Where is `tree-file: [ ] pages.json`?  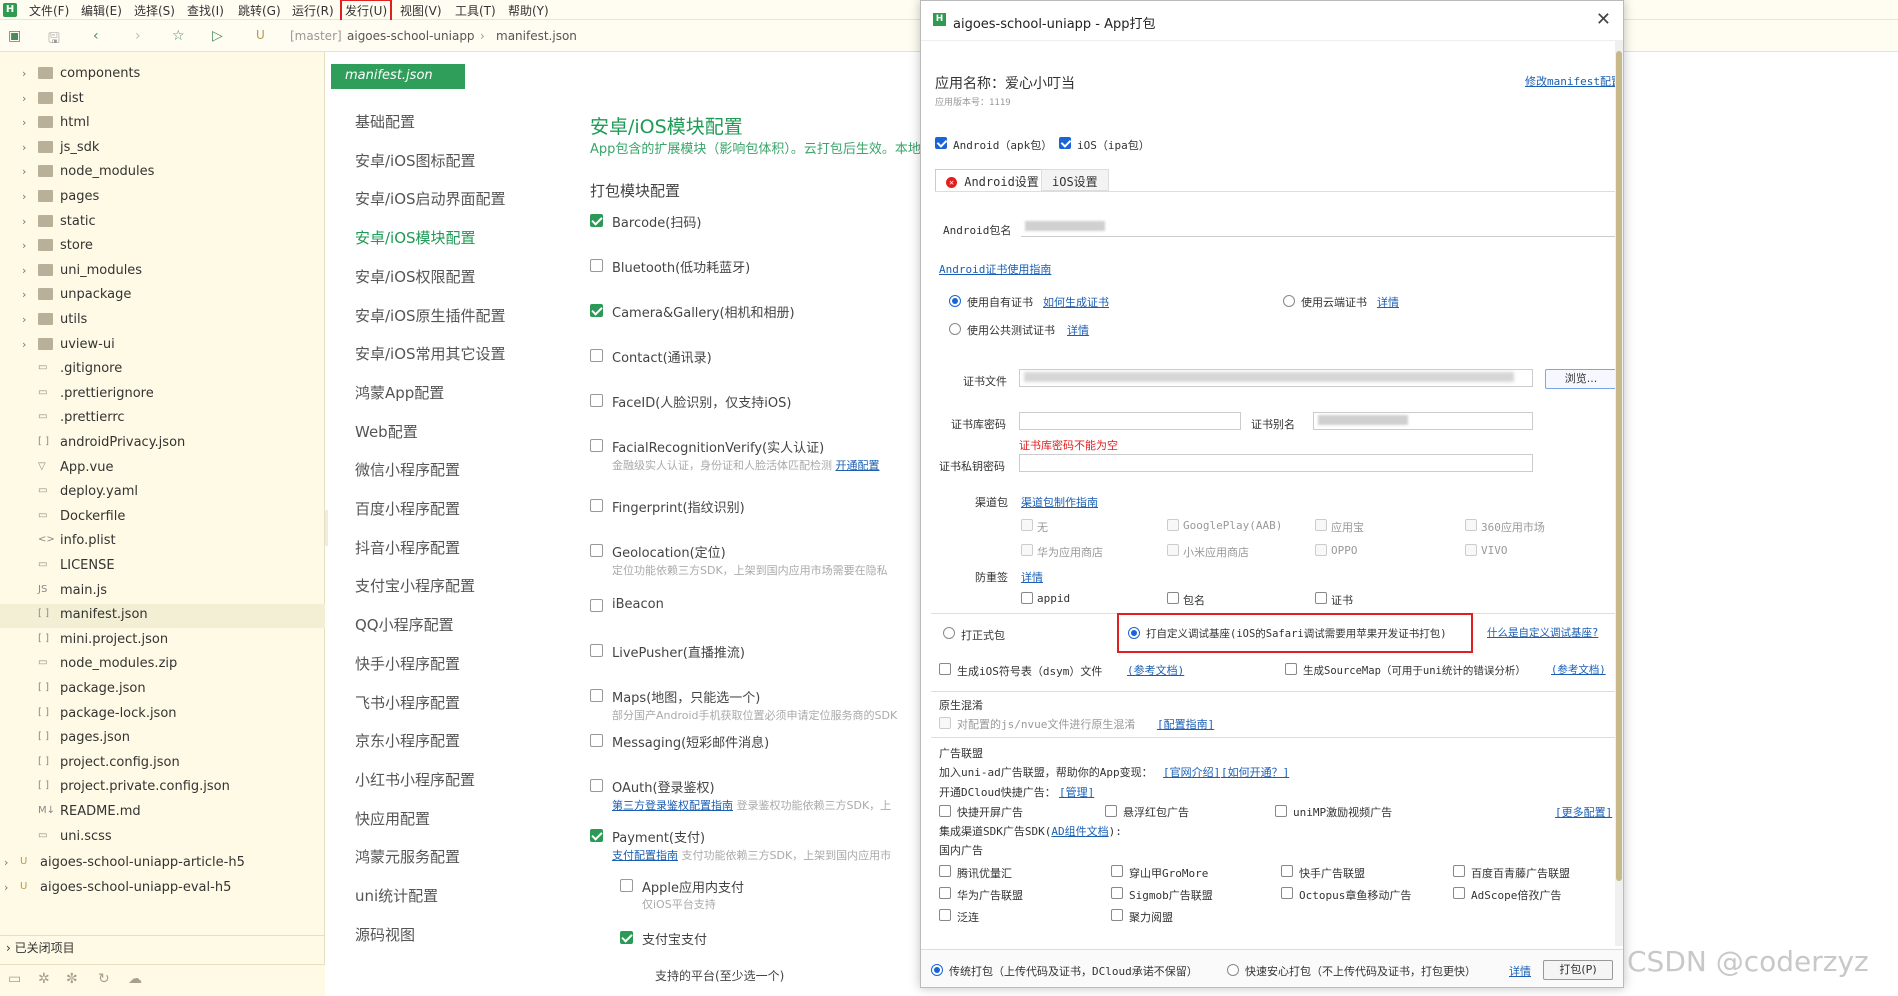
tree-file: [ ] pages.json is located at coordinates (162, 739).